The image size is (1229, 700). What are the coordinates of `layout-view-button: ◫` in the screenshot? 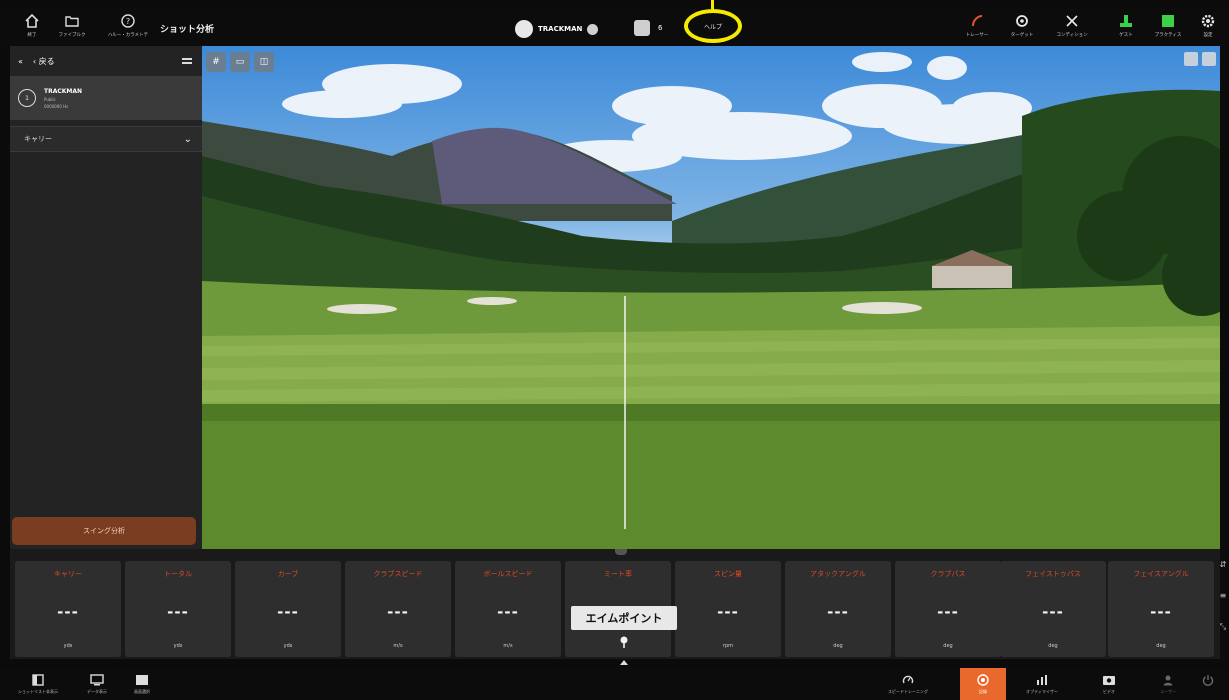 It's located at (264, 62).